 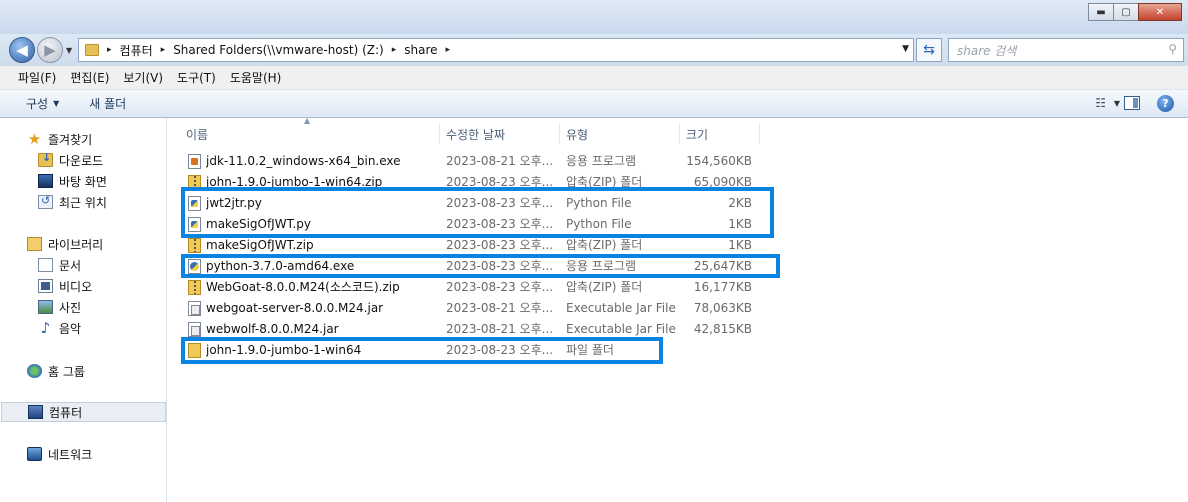 What do you see at coordinates (66, 371) in the screenshot?
I see `nav-homegroup-label: 홈 그룹` at bounding box center [66, 371].